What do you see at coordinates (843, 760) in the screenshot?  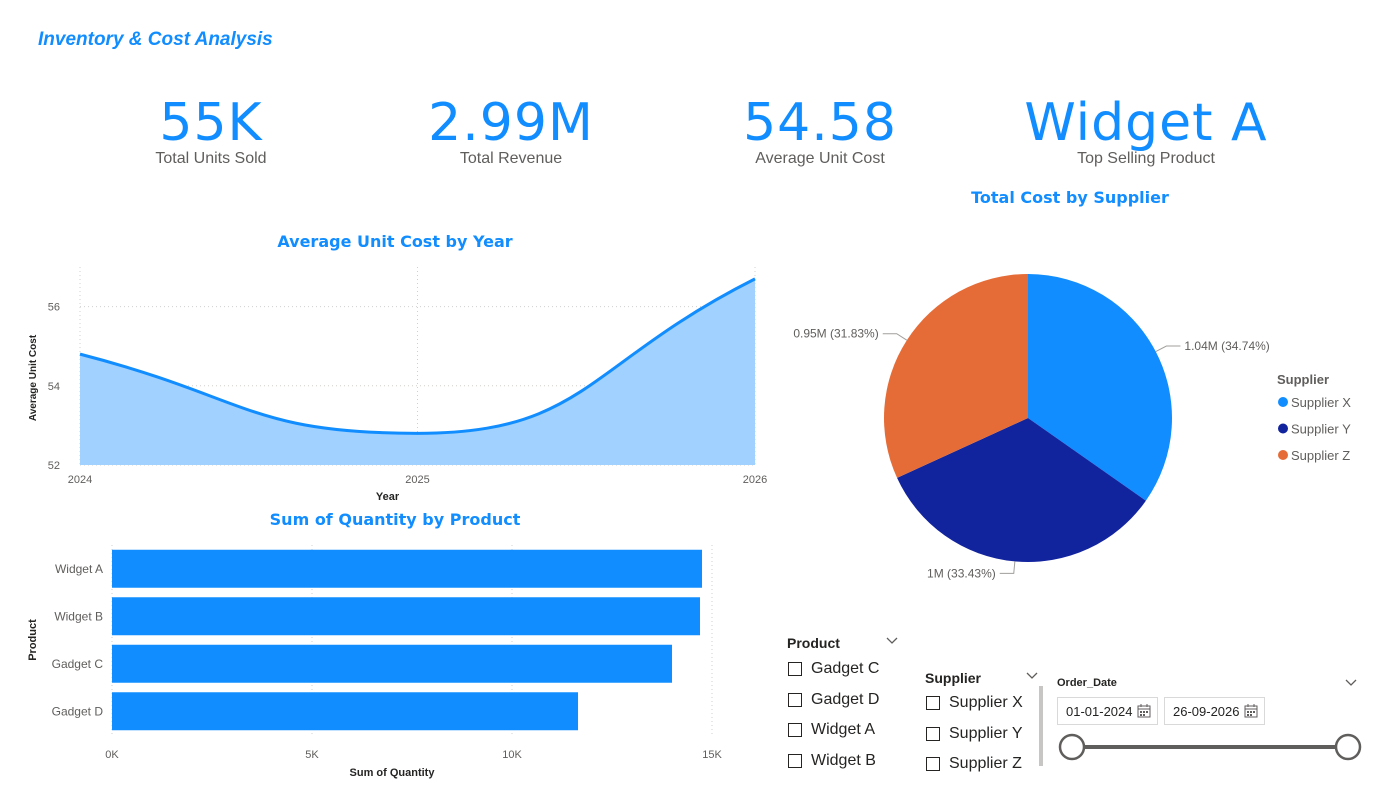 I see `slicer-item-label: Widget B` at bounding box center [843, 760].